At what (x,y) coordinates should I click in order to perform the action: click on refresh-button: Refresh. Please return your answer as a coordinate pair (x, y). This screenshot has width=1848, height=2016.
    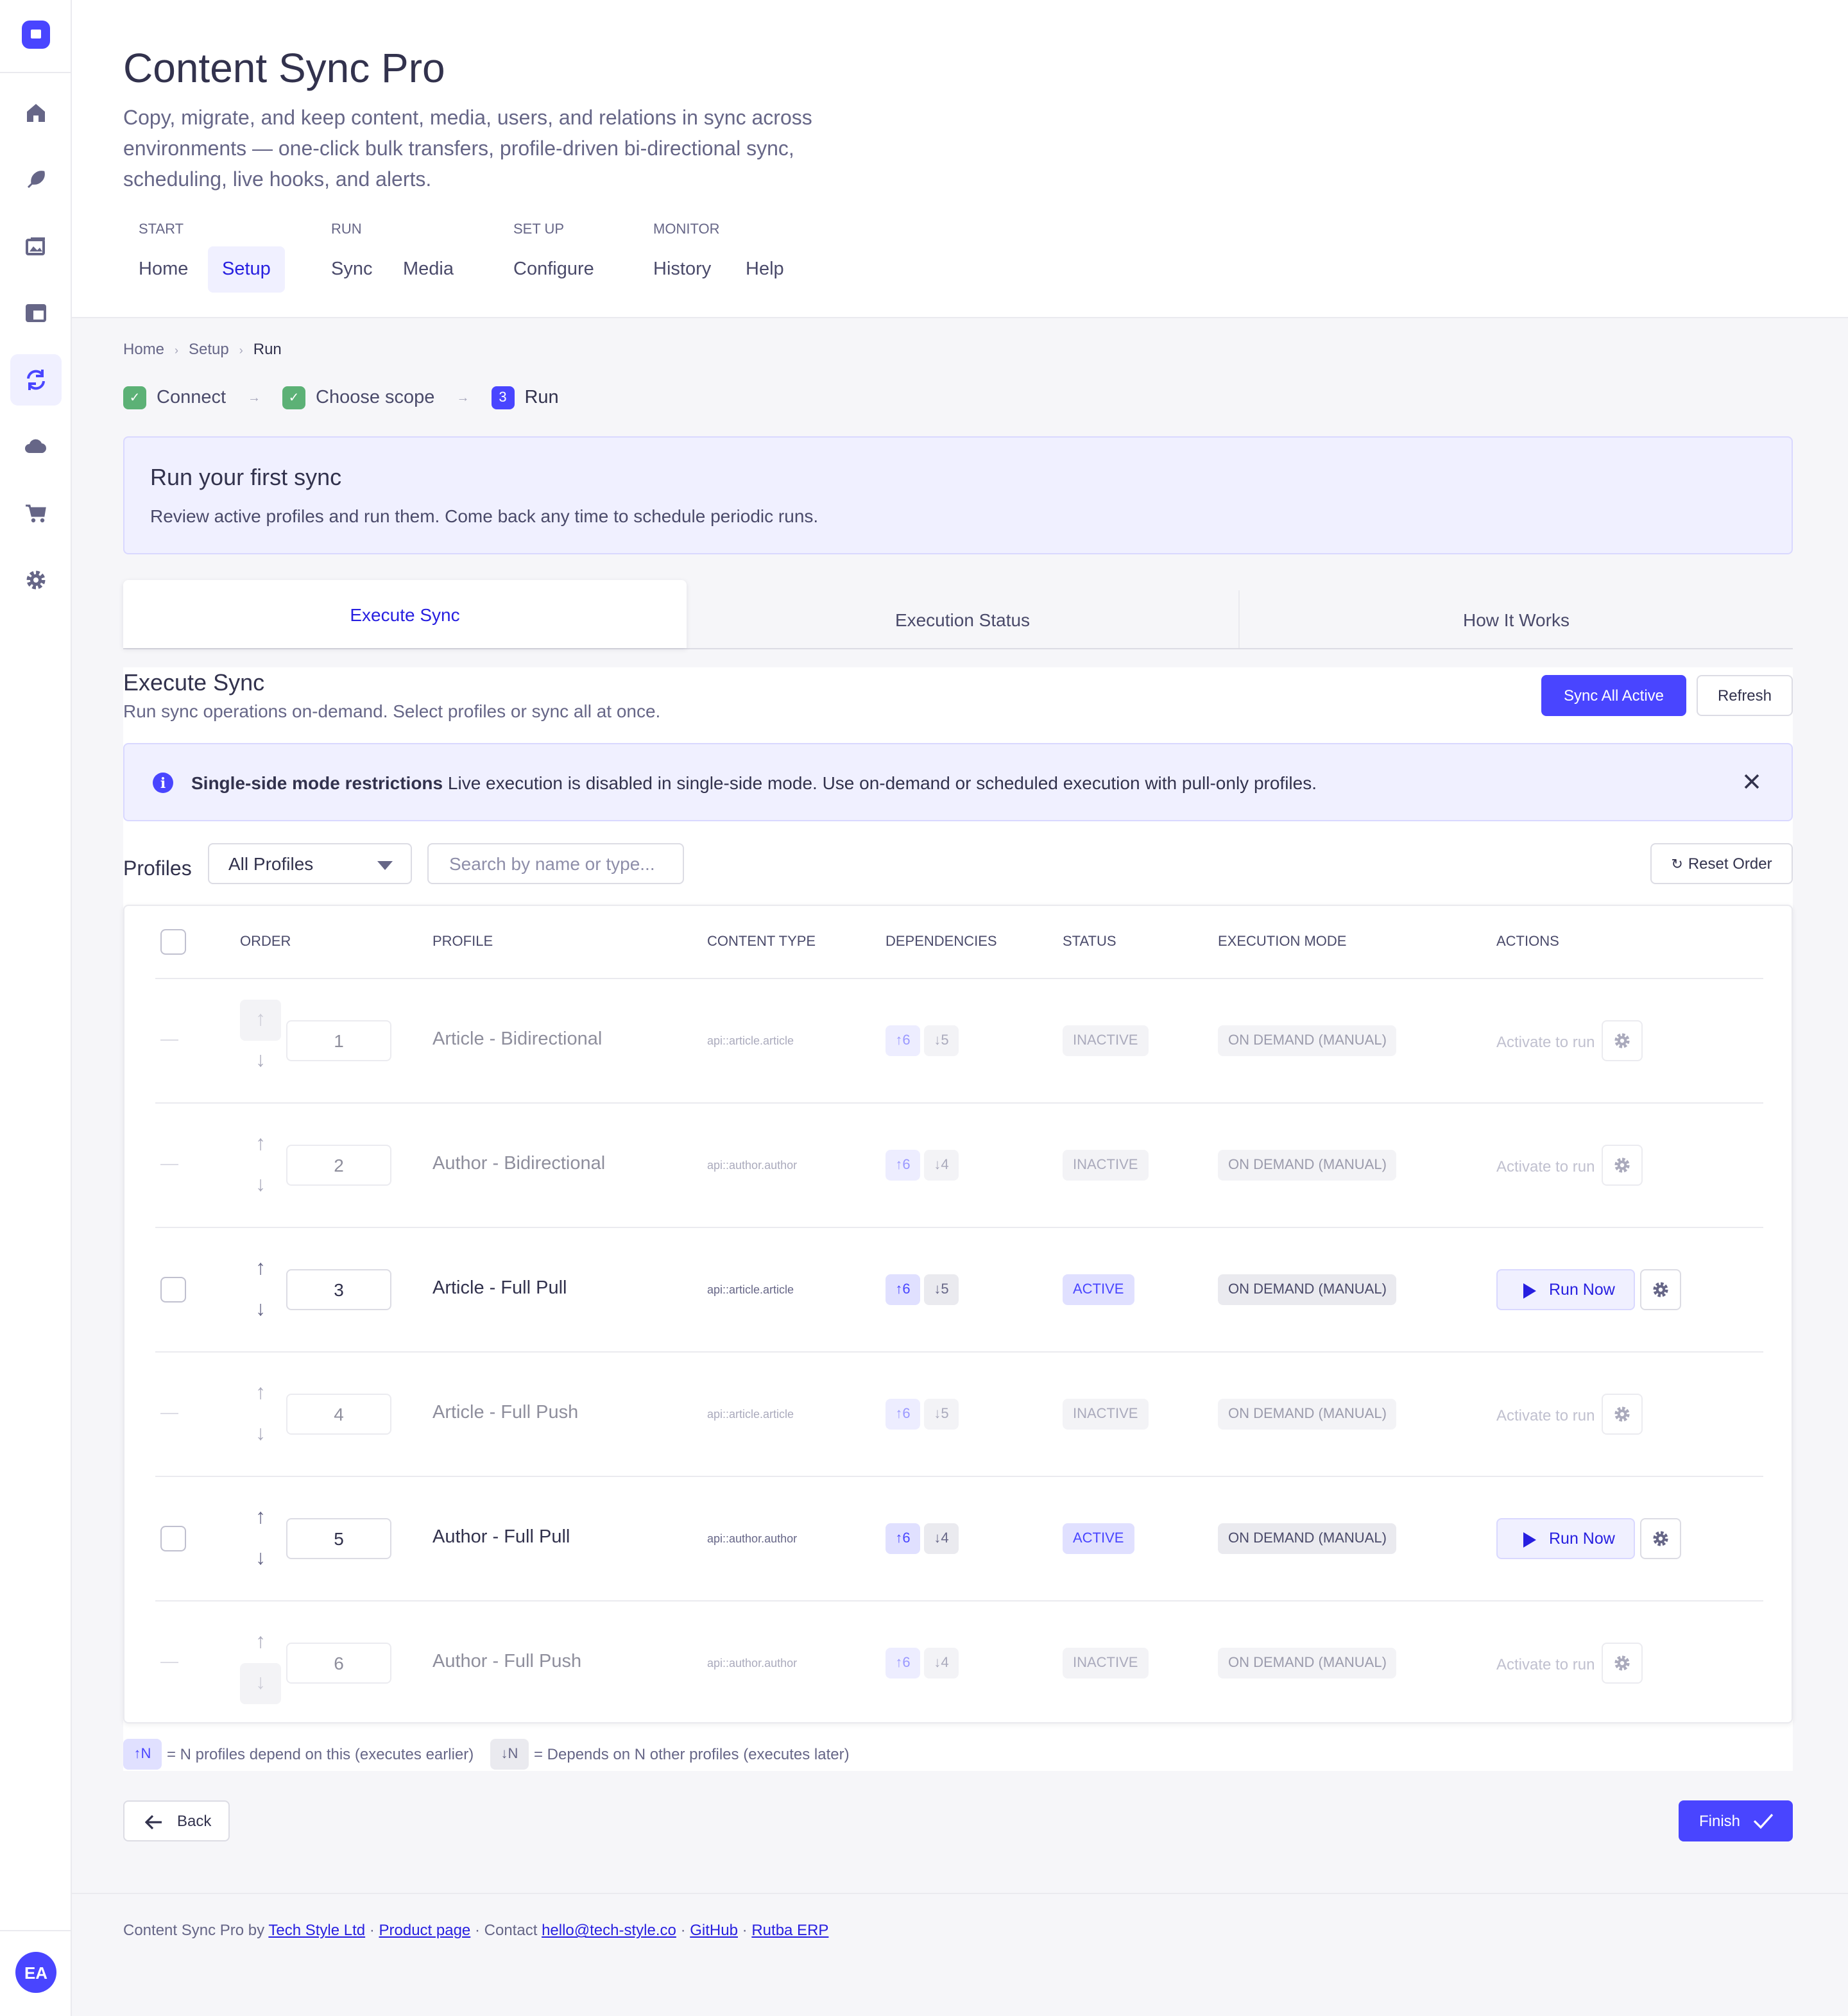
    Looking at the image, I should click on (1745, 695).